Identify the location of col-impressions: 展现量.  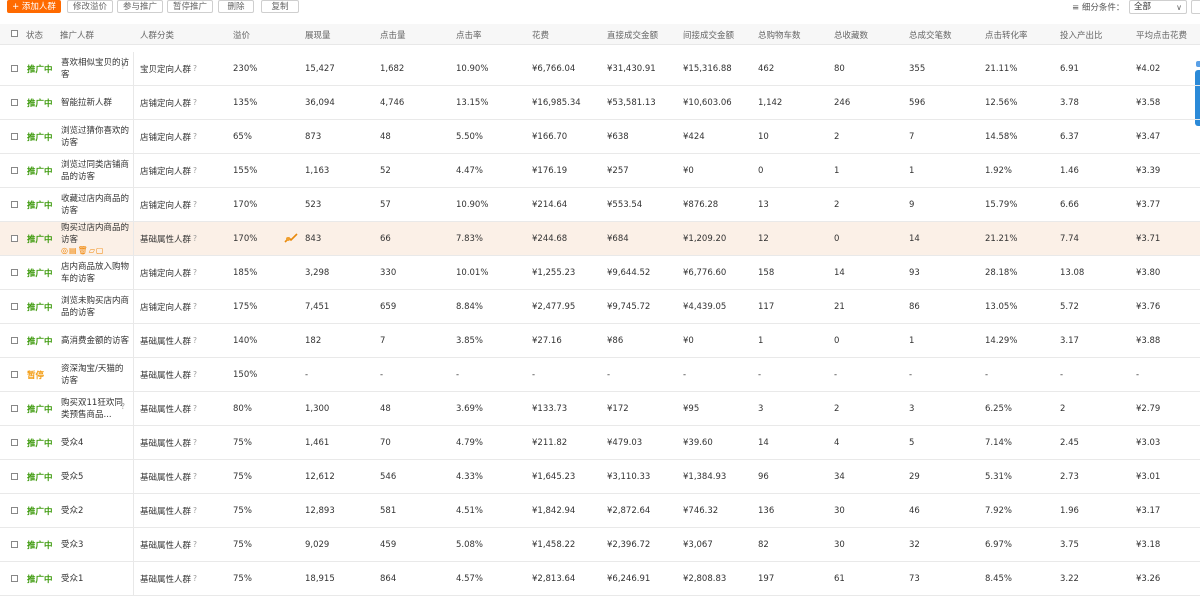
(318, 35).